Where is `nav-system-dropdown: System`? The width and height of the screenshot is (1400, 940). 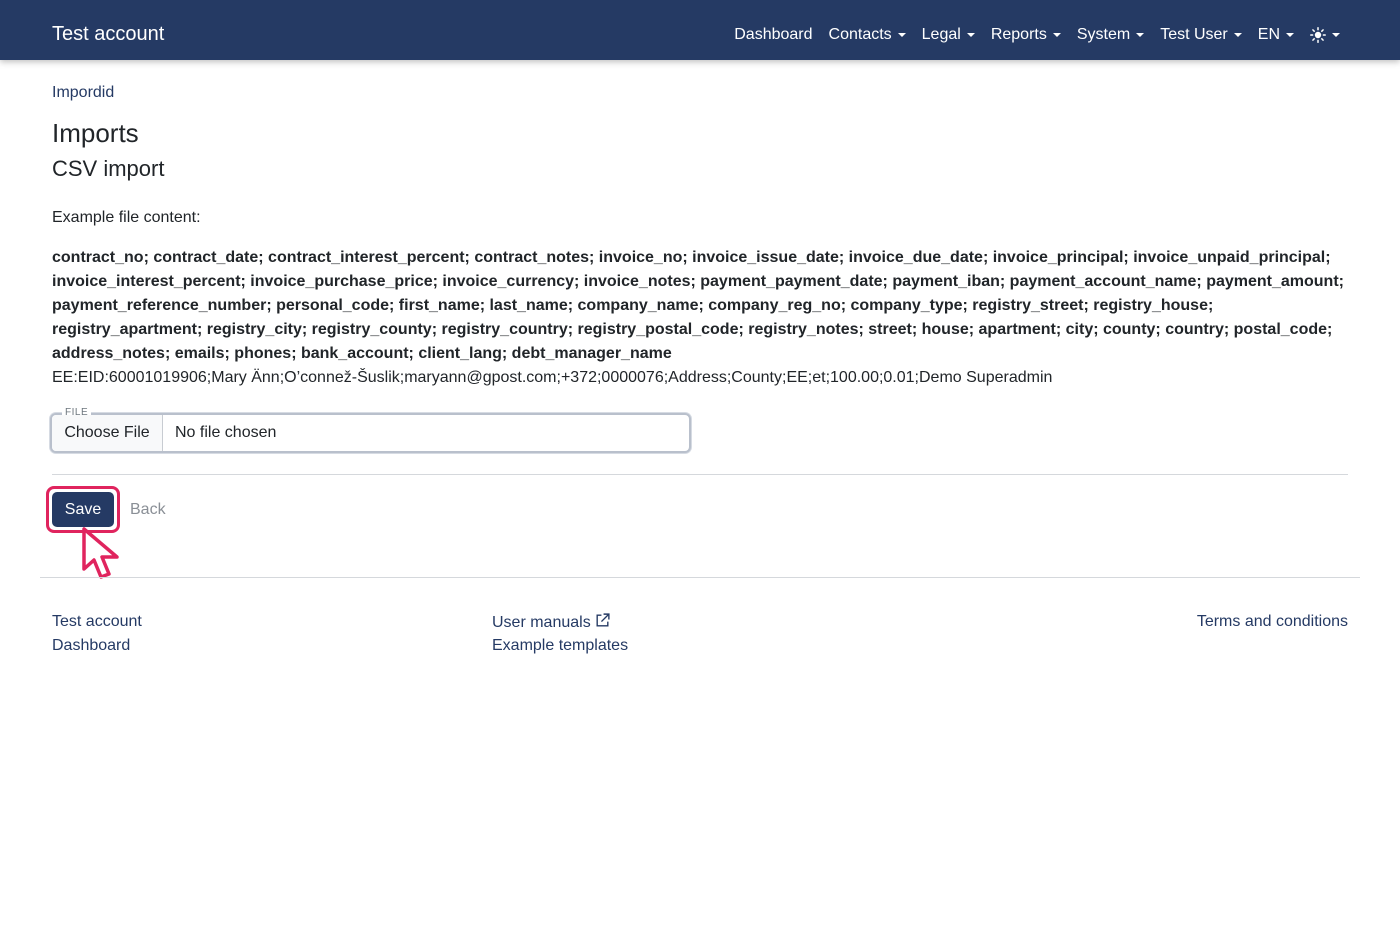 nav-system-dropdown: System is located at coordinates (1110, 35).